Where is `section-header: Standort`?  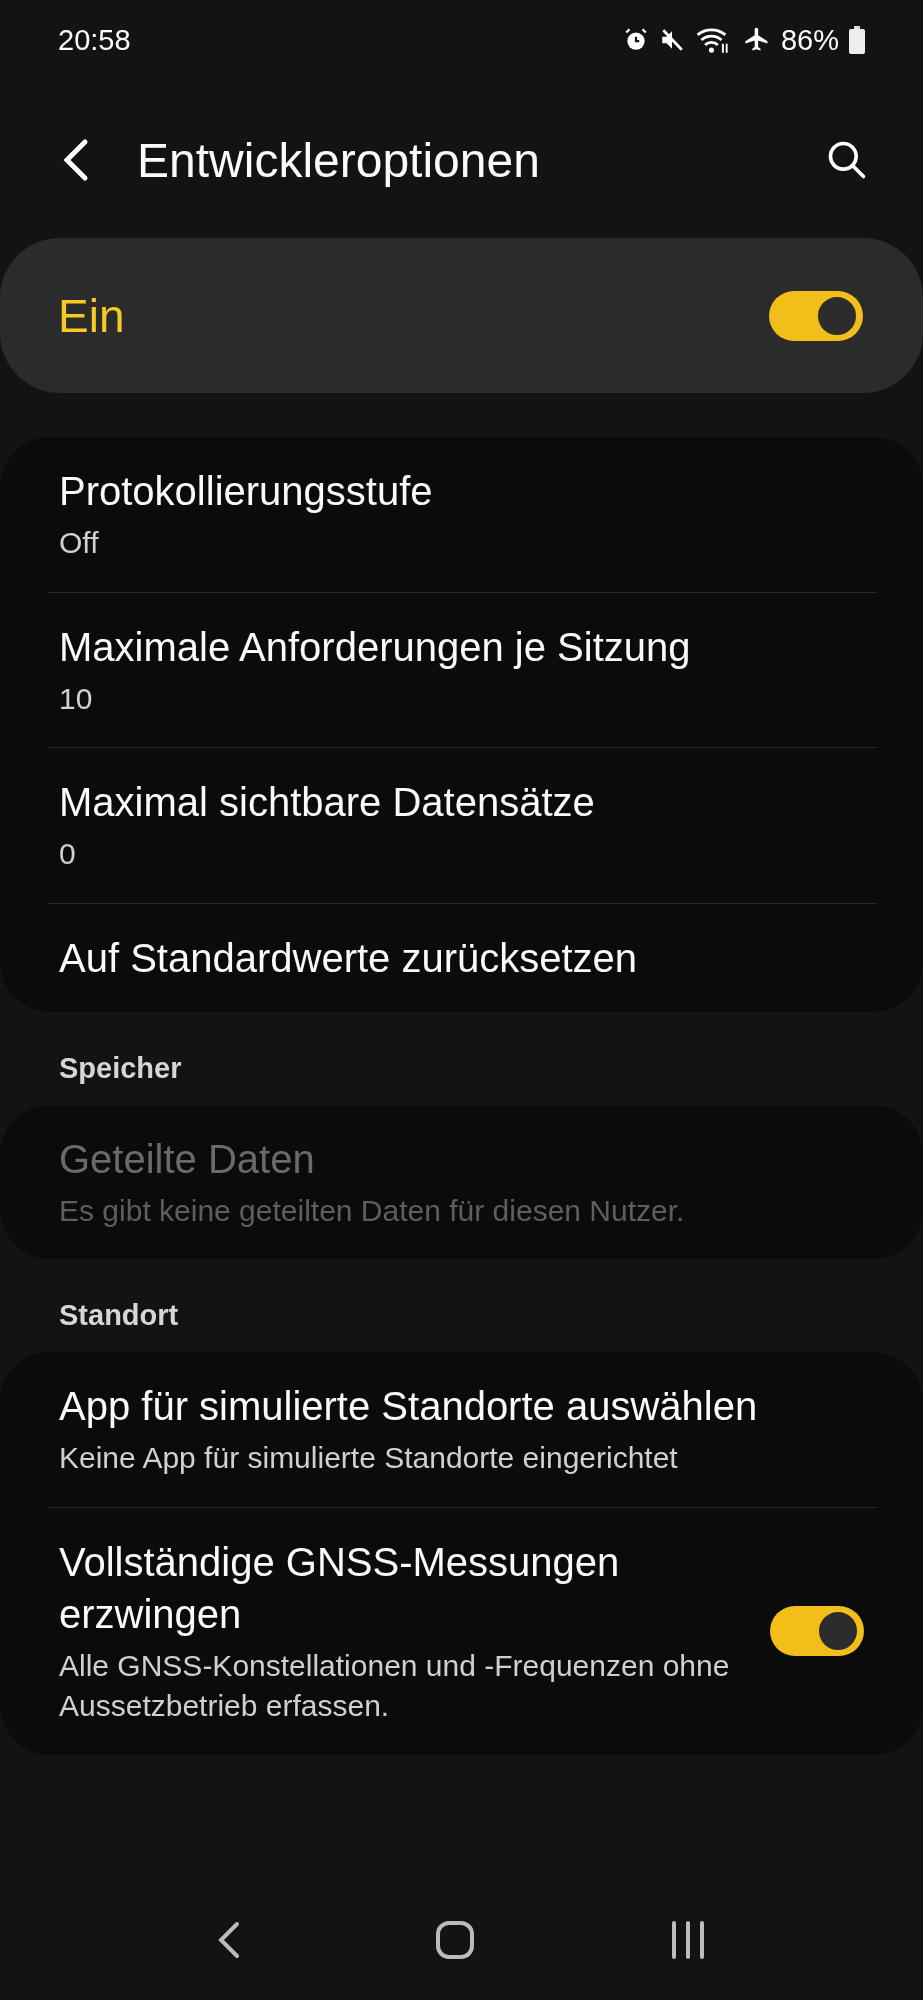 section-header: Standort is located at coordinates (119, 1315).